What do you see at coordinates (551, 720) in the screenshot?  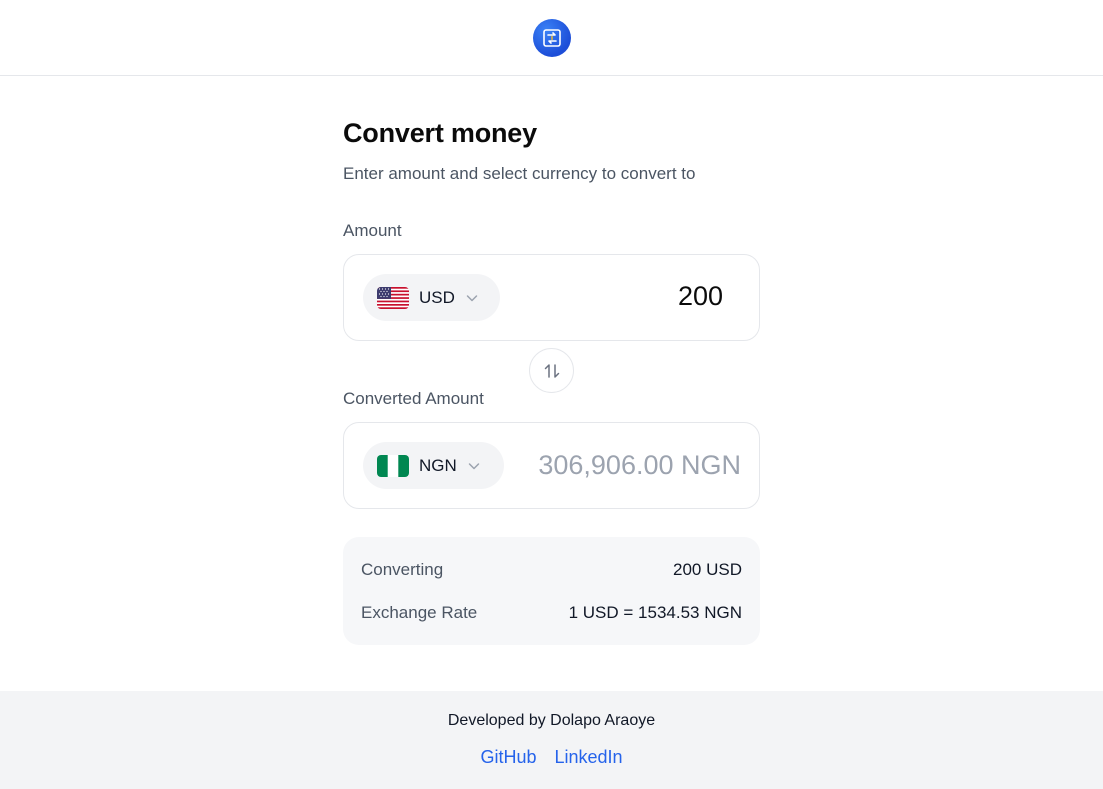 I see `developer-credit: Developed by Dolapo Araoye` at bounding box center [551, 720].